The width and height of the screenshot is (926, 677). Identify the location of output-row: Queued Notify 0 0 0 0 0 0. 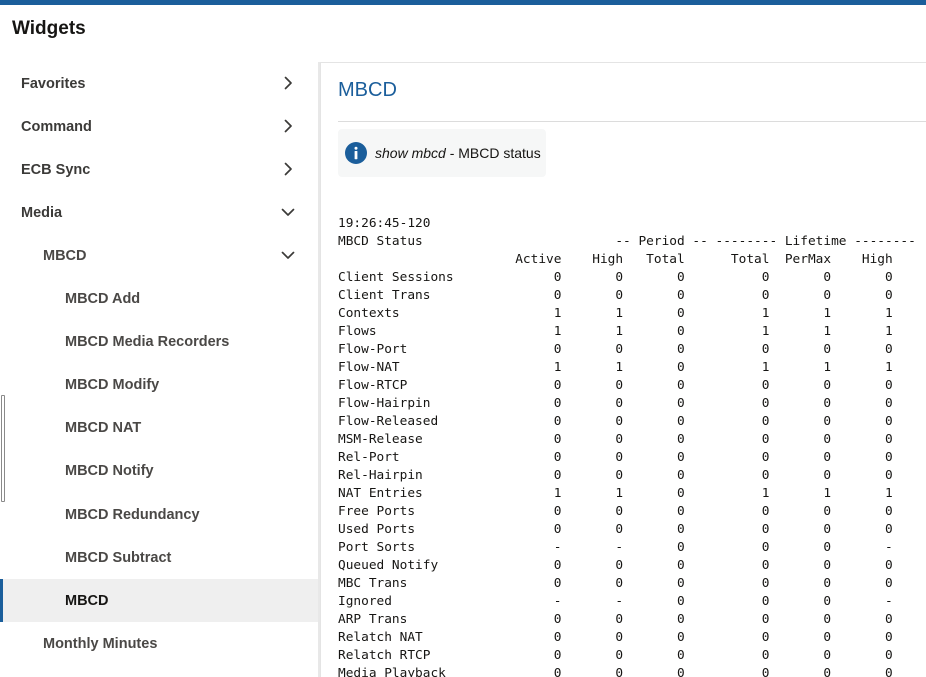
(615, 565).